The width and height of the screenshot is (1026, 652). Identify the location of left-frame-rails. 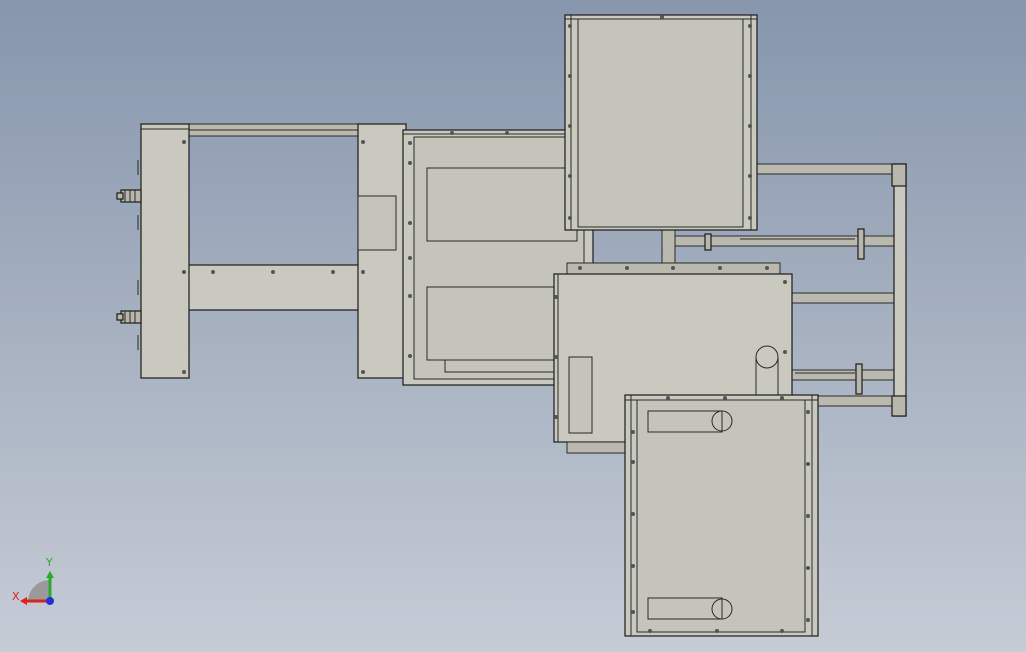
(274, 217).